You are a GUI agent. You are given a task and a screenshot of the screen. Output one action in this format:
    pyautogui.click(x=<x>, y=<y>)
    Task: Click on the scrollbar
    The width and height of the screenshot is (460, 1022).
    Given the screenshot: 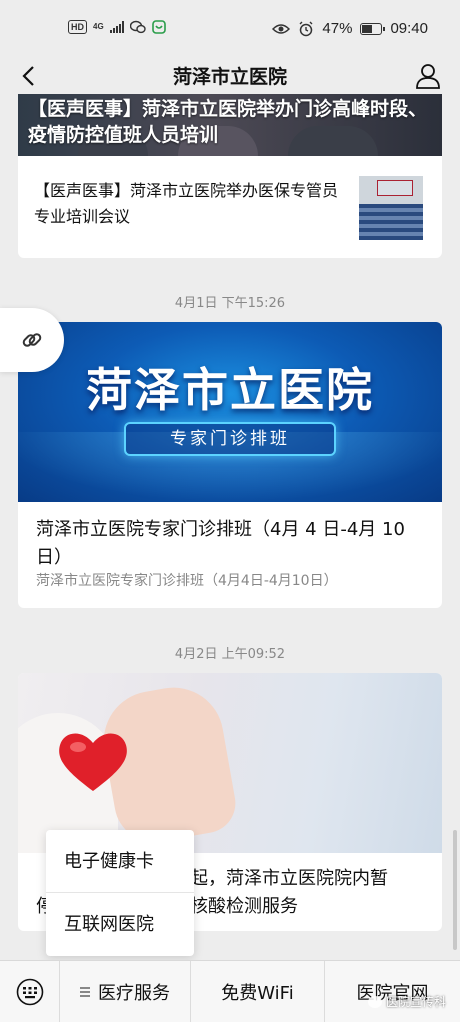 What is the action you would take?
    pyautogui.click(x=455, y=890)
    